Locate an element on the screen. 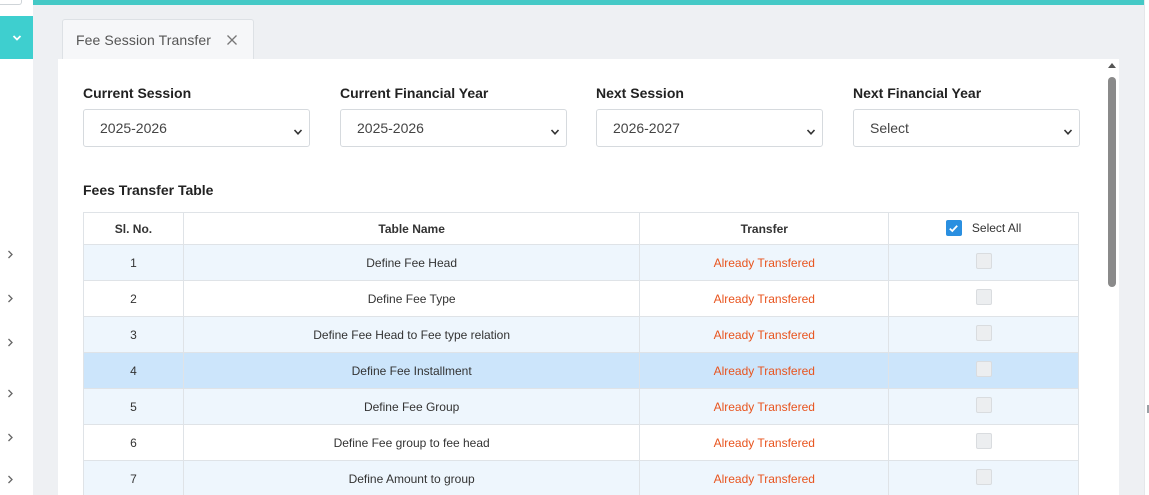  current-session-filter: Current Session 2025-2026 is located at coordinates (196, 116).